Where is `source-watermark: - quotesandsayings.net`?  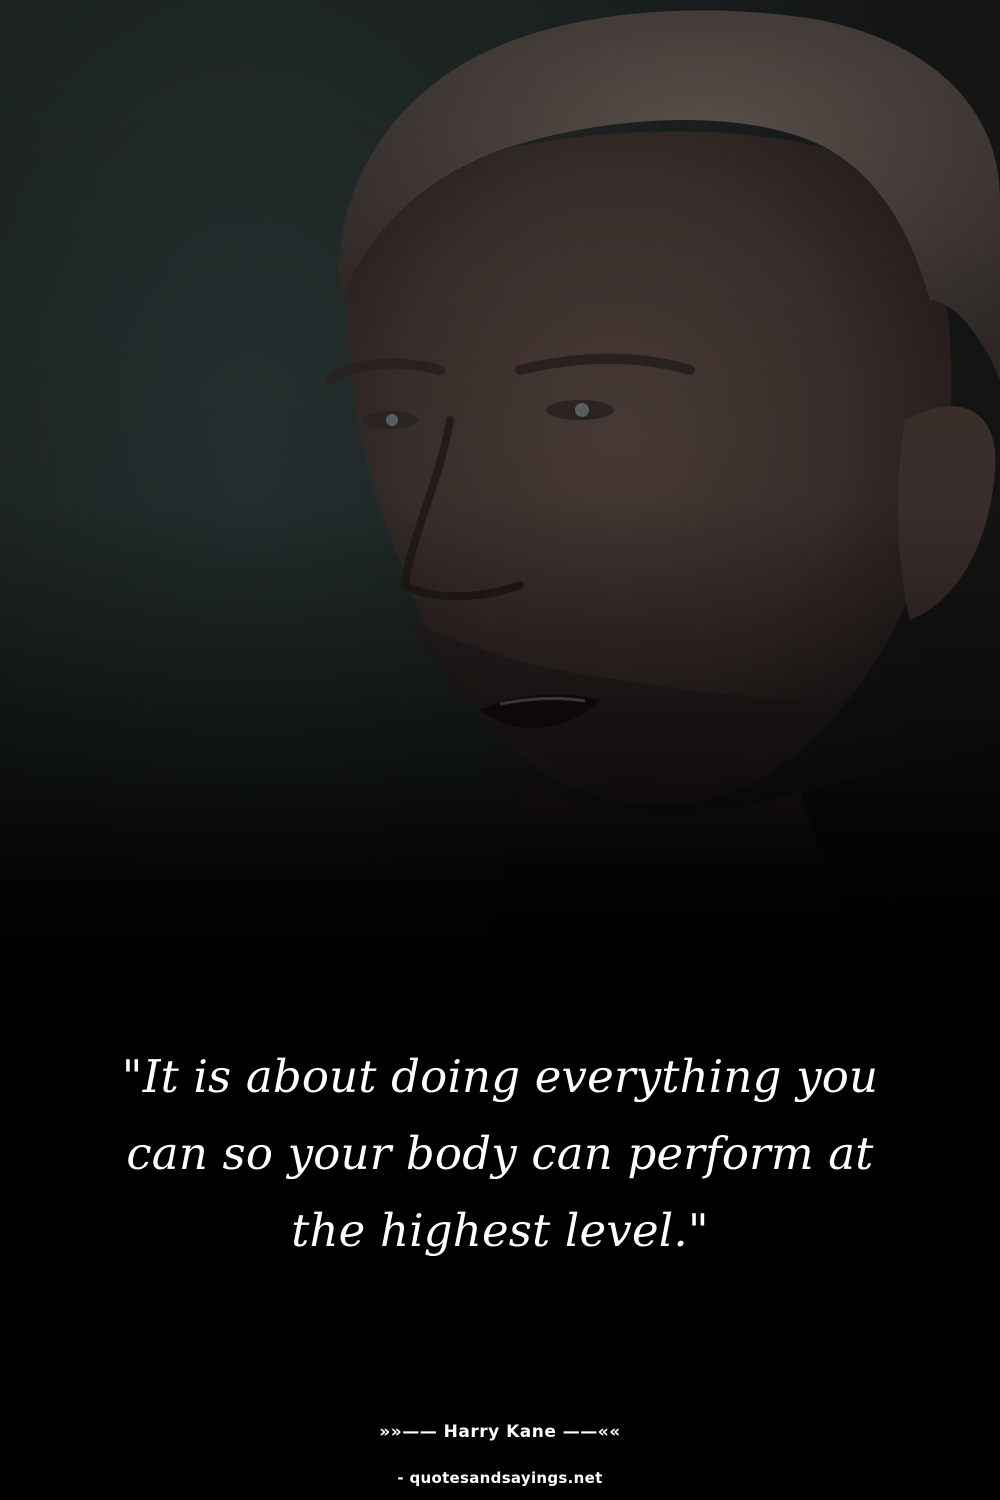 source-watermark: - quotesandsayings.net is located at coordinates (500, 1478).